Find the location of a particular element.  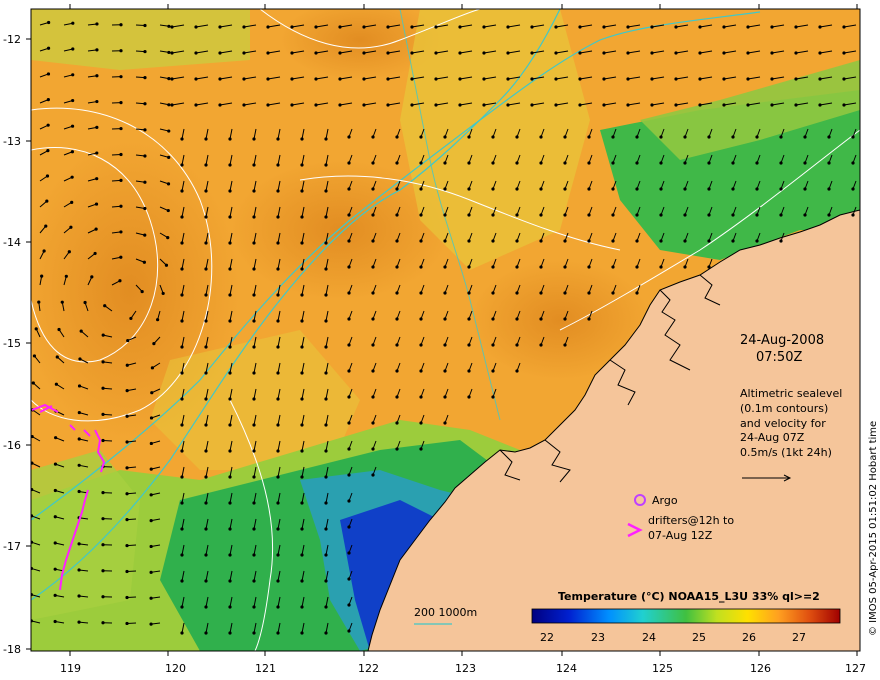

colorbar-tick: 26 is located at coordinates (749, 637).